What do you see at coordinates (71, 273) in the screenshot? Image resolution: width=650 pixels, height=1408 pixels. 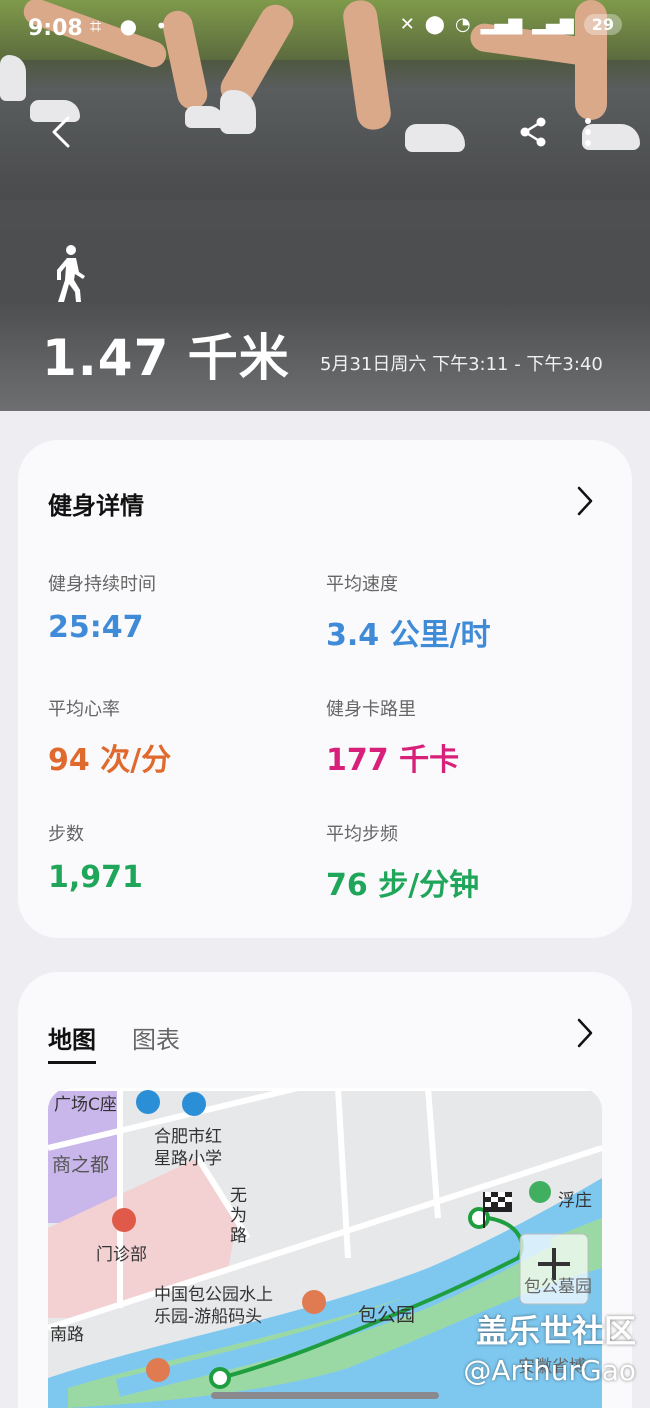 I see `walking-icon` at bounding box center [71, 273].